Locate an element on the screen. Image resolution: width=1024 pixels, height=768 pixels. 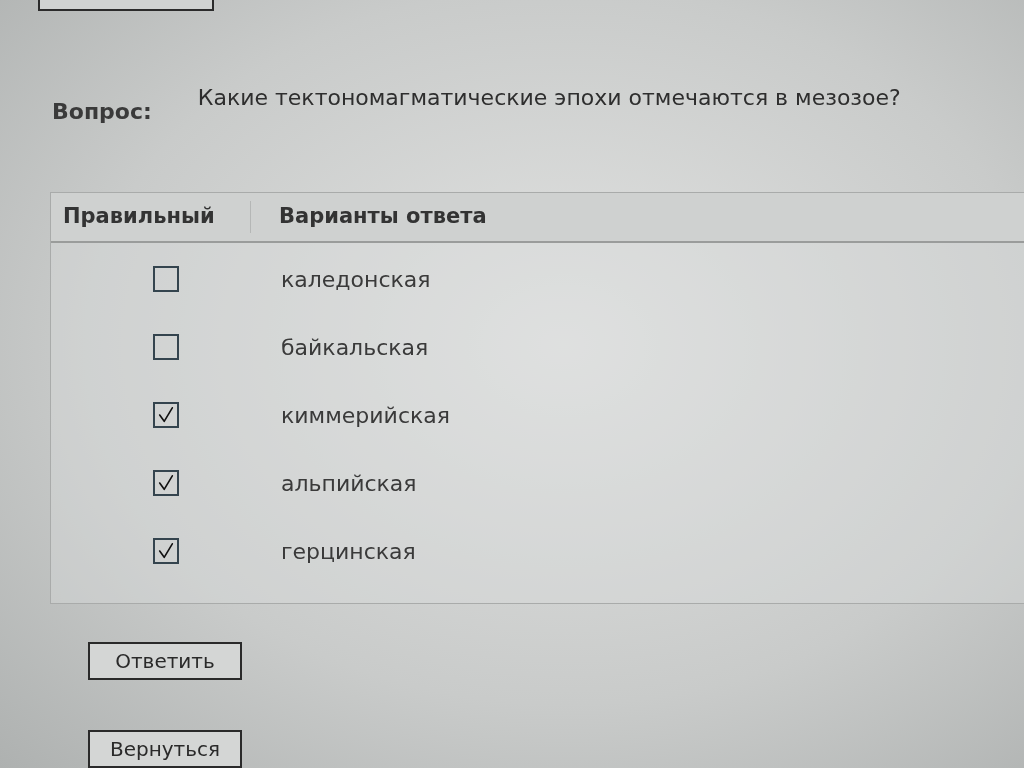
column-header: Правильный is located at coordinates (151, 217).